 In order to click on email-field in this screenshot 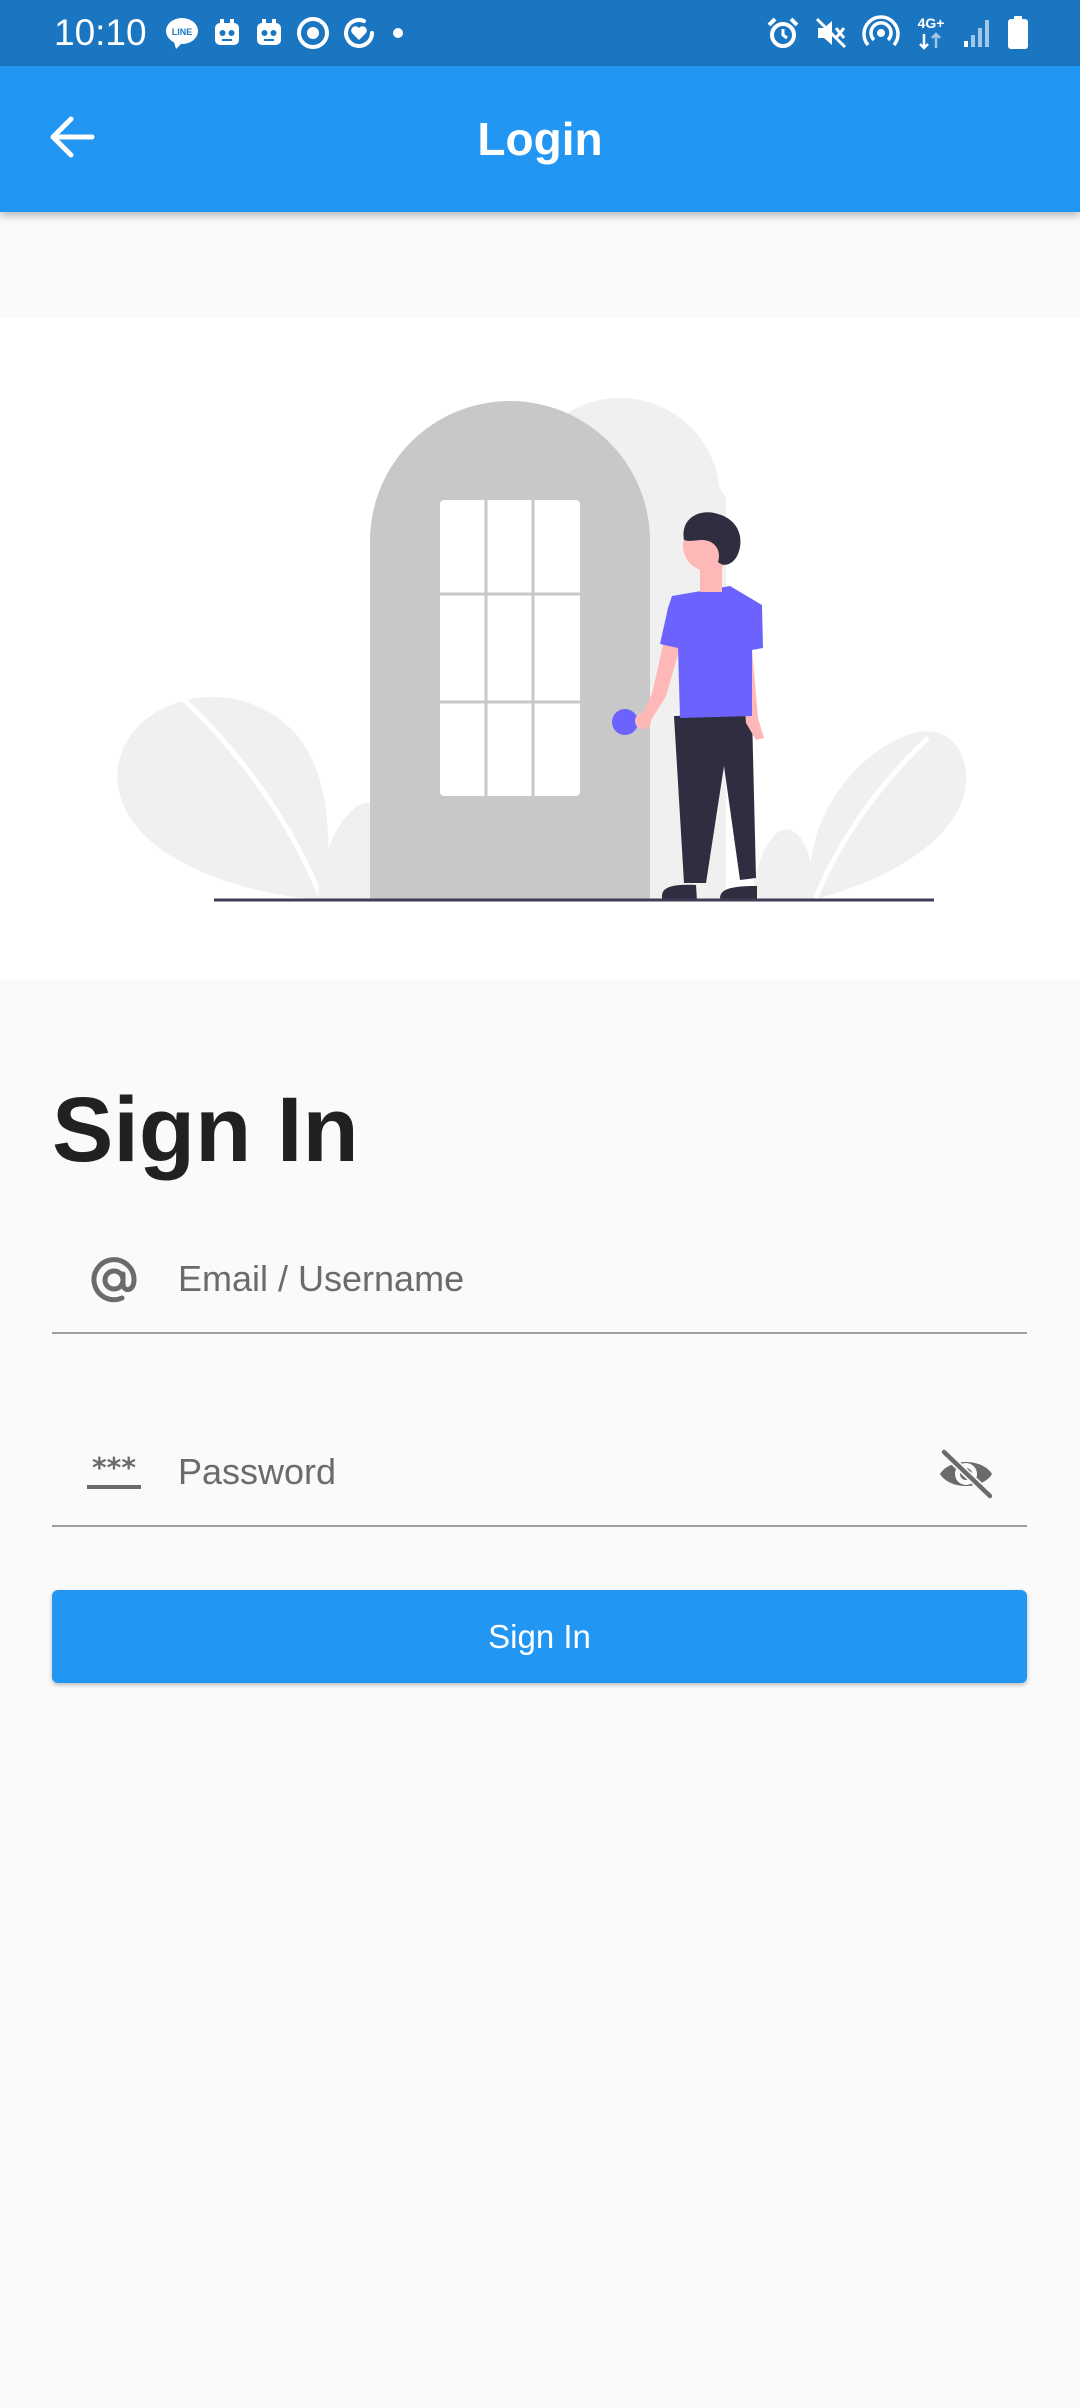, I will do `click(539, 1278)`.